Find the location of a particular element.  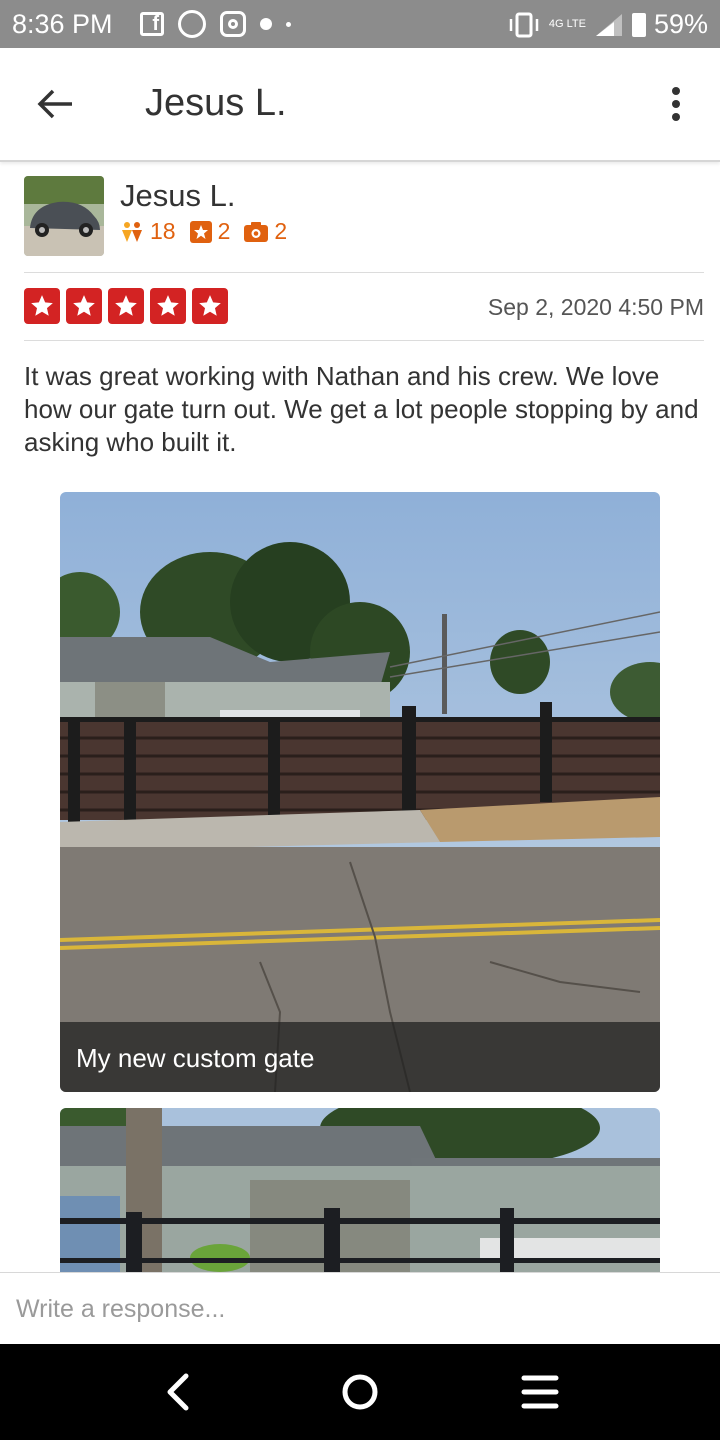

arrow-left-icon is located at coordinates (56, 104).